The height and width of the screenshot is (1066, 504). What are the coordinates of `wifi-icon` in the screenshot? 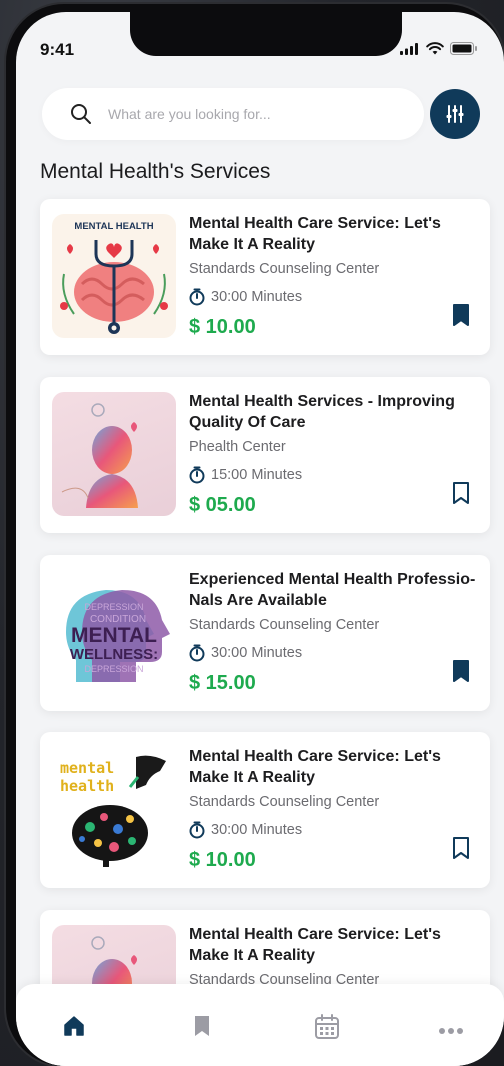 It's located at (435, 48).